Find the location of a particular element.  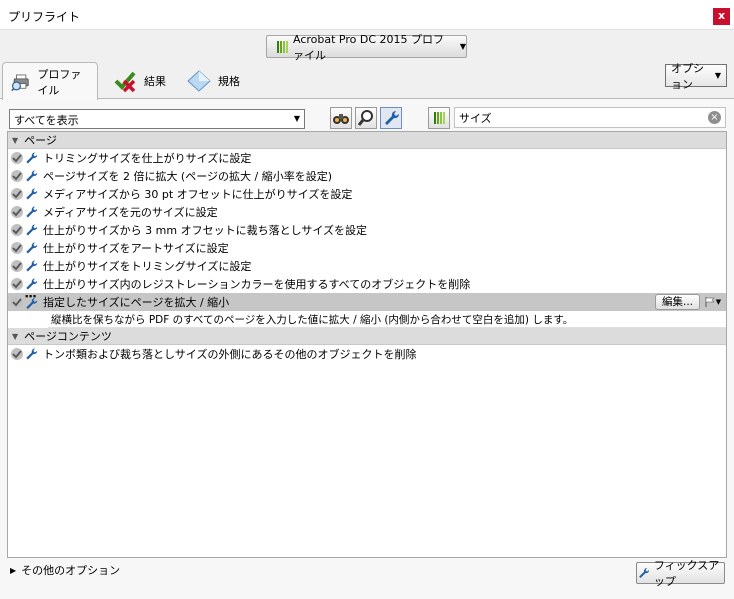

list-item-label: 仕上がりサイズをアートサイズに設定 is located at coordinates (136, 248).